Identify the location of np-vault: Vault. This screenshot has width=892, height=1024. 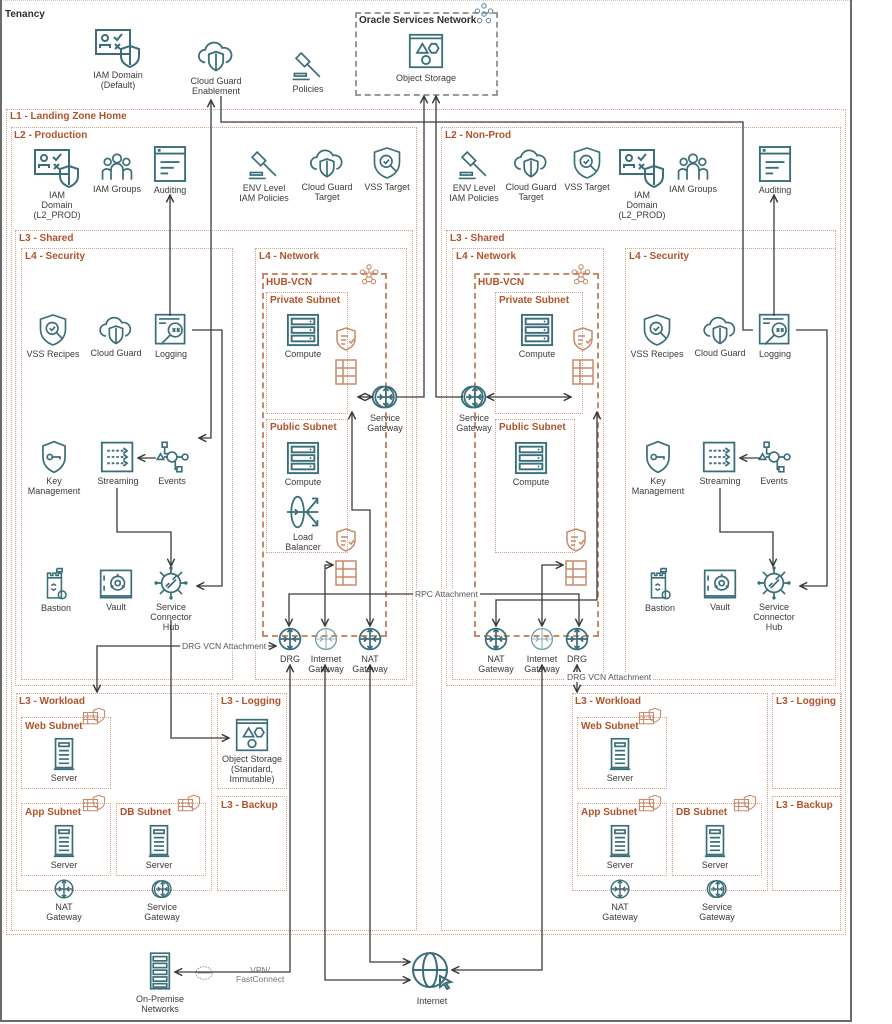
(720, 590).